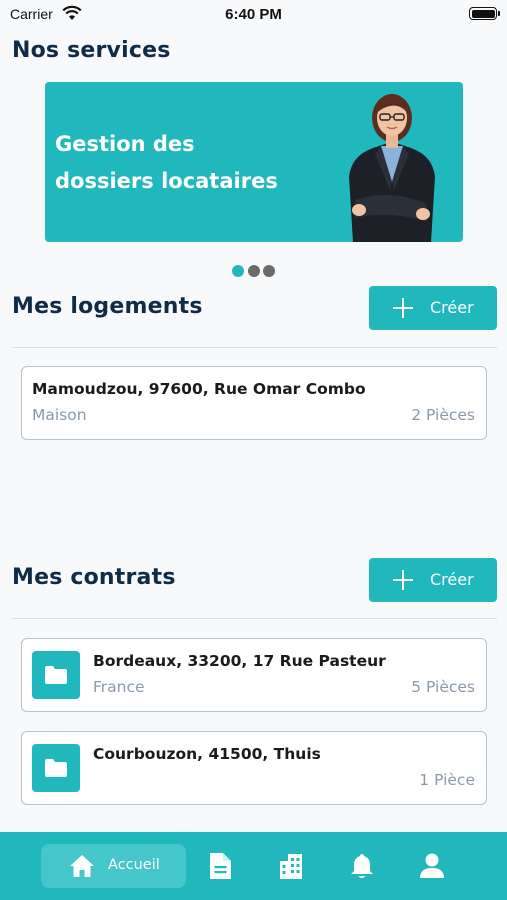 This screenshot has width=507, height=900. I want to click on logement-address: Mamoudzou, 97600, Rue Omar Combo, so click(199, 389).